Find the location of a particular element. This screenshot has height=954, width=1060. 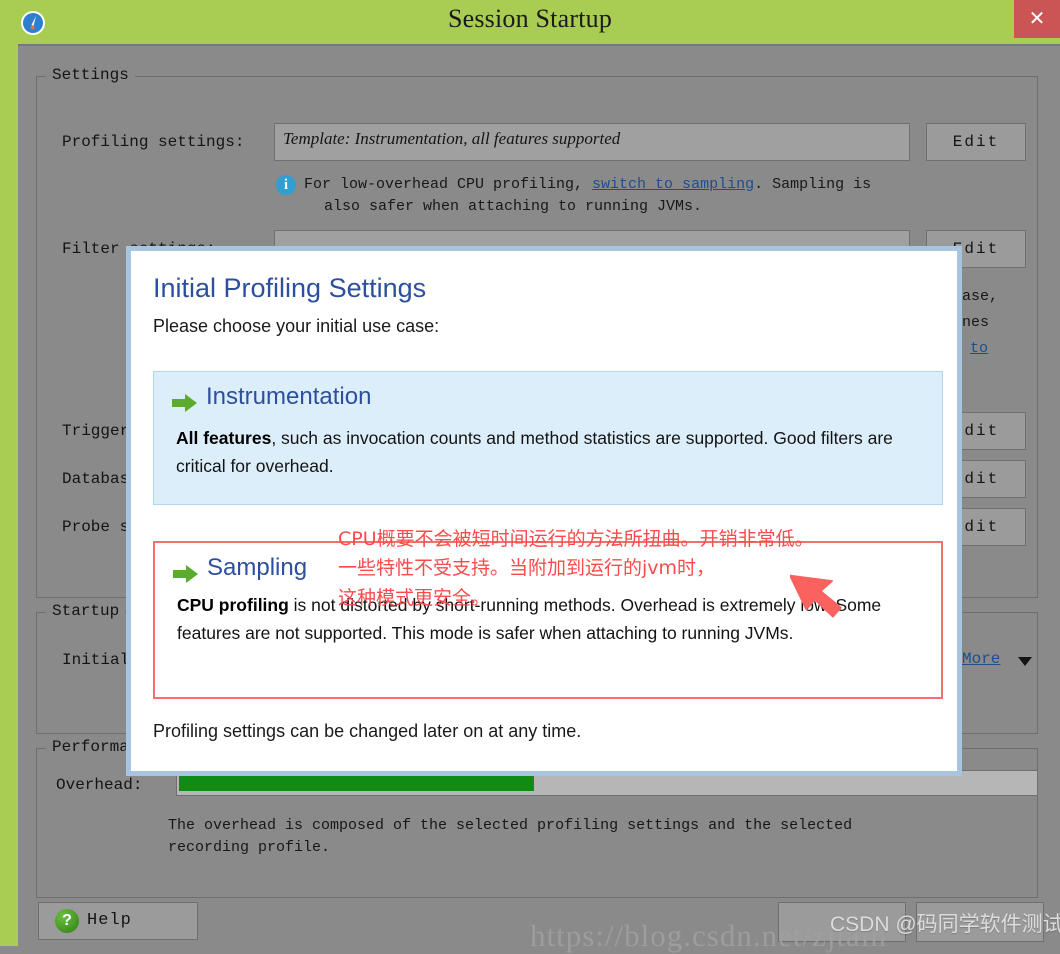

dialog-title: Initial Profiling Settings is located at coordinates (290, 288).